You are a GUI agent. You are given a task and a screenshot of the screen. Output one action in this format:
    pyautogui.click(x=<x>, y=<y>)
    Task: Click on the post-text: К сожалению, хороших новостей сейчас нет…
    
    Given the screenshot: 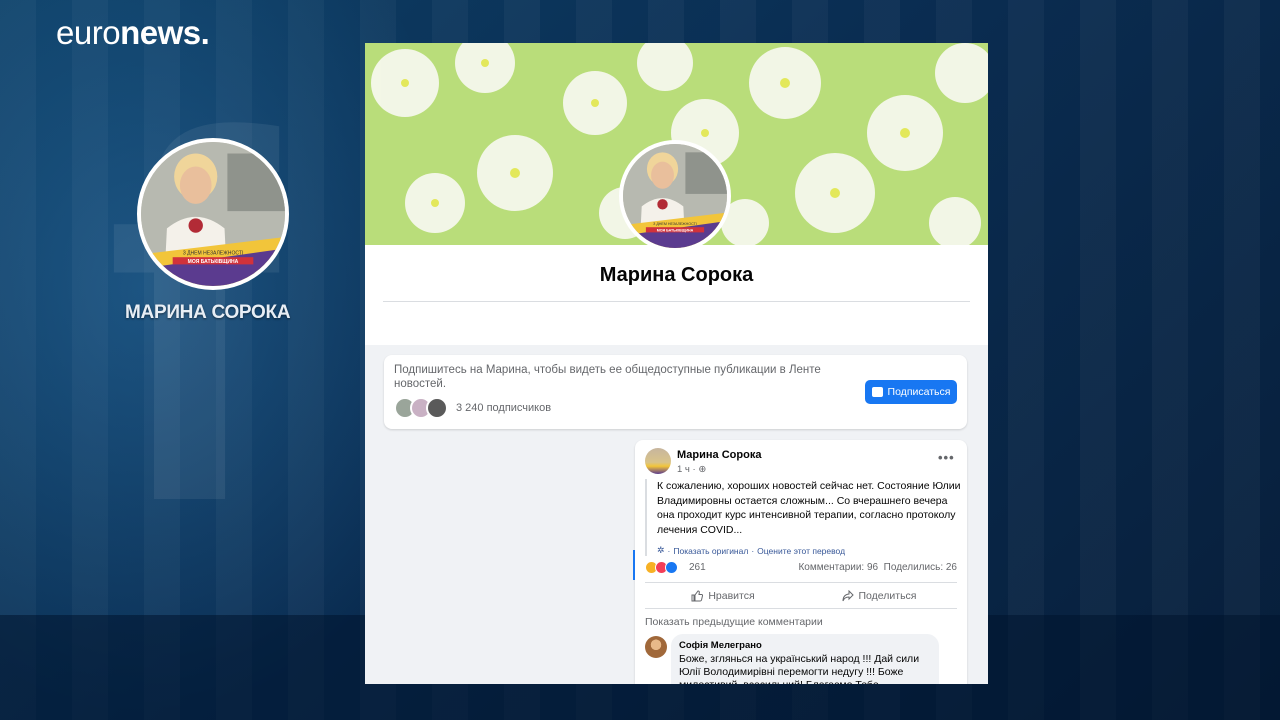 What is the action you would take?
    pyautogui.click(x=809, y=508)
    